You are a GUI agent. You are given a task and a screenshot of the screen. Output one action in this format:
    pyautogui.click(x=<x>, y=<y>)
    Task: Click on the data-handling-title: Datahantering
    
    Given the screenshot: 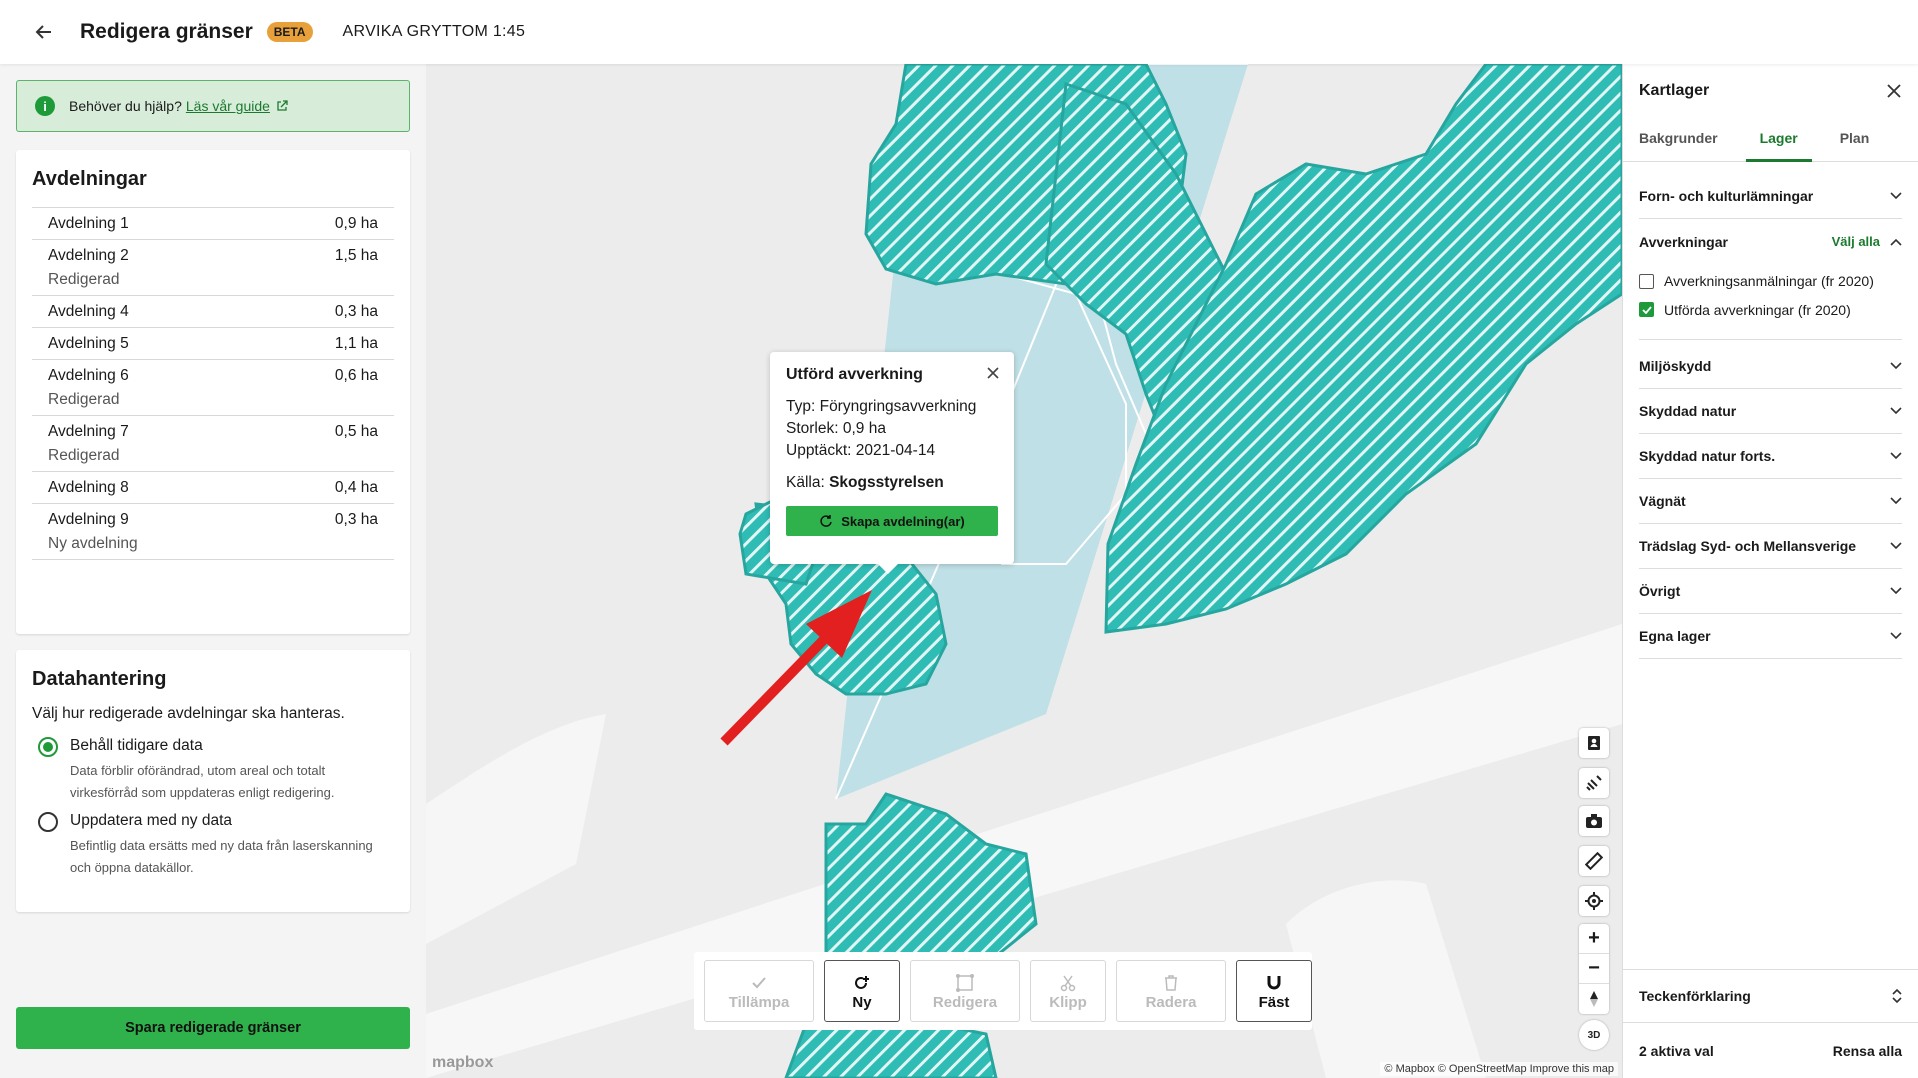 What is the action you would take?
    pyautogui.click(x=99, y=679)
    